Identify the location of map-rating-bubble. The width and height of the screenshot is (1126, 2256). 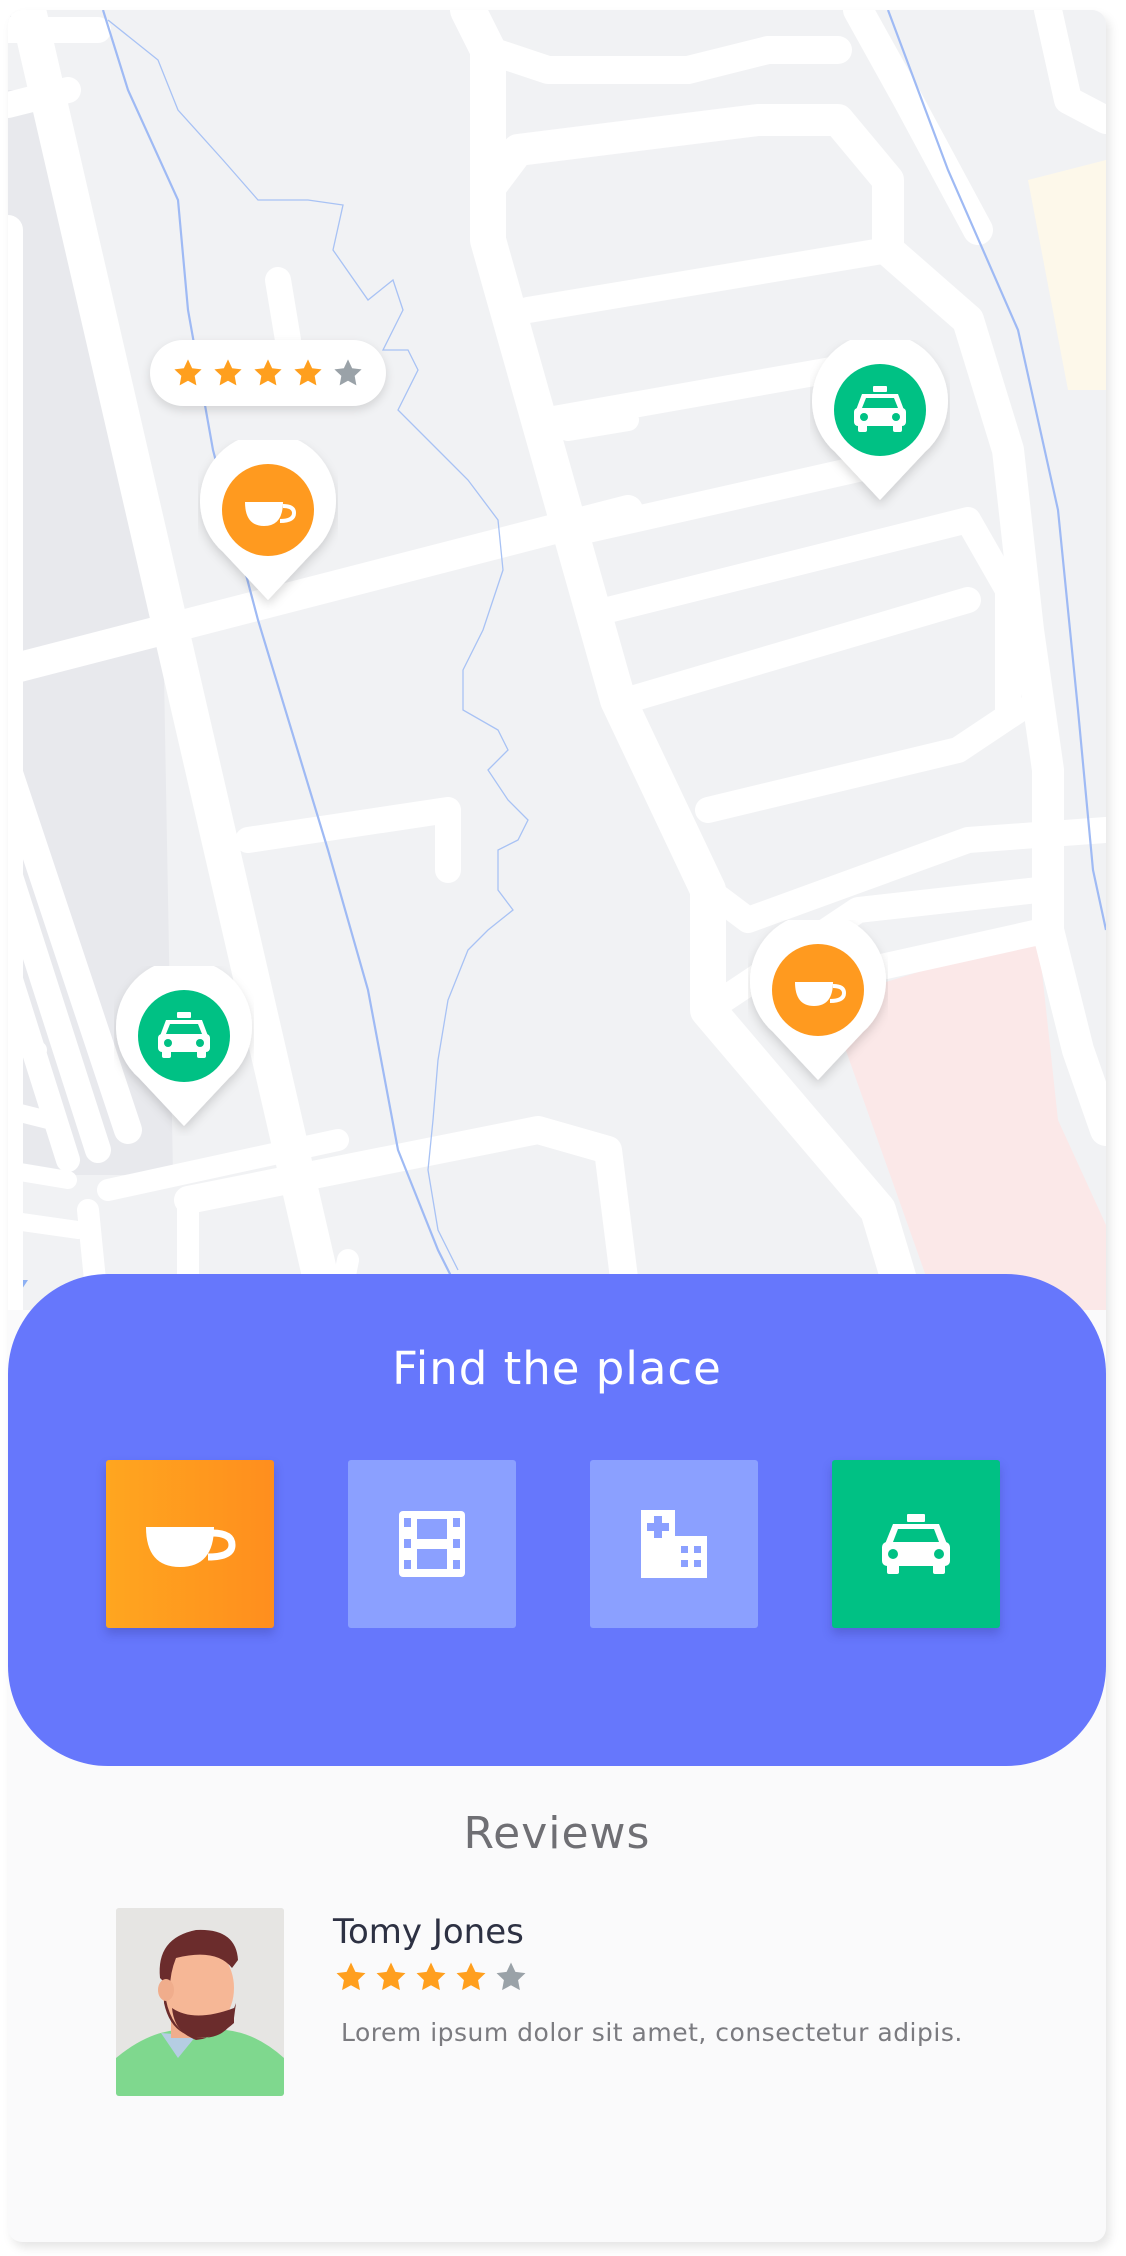
(268, 373).